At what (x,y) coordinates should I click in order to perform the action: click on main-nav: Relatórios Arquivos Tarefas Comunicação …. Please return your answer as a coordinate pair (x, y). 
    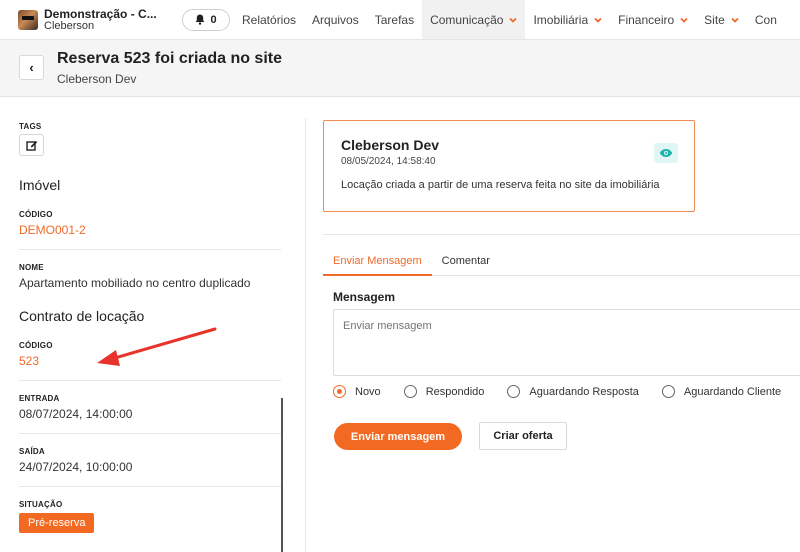
    Looking at the image, I should click on (509, 19).